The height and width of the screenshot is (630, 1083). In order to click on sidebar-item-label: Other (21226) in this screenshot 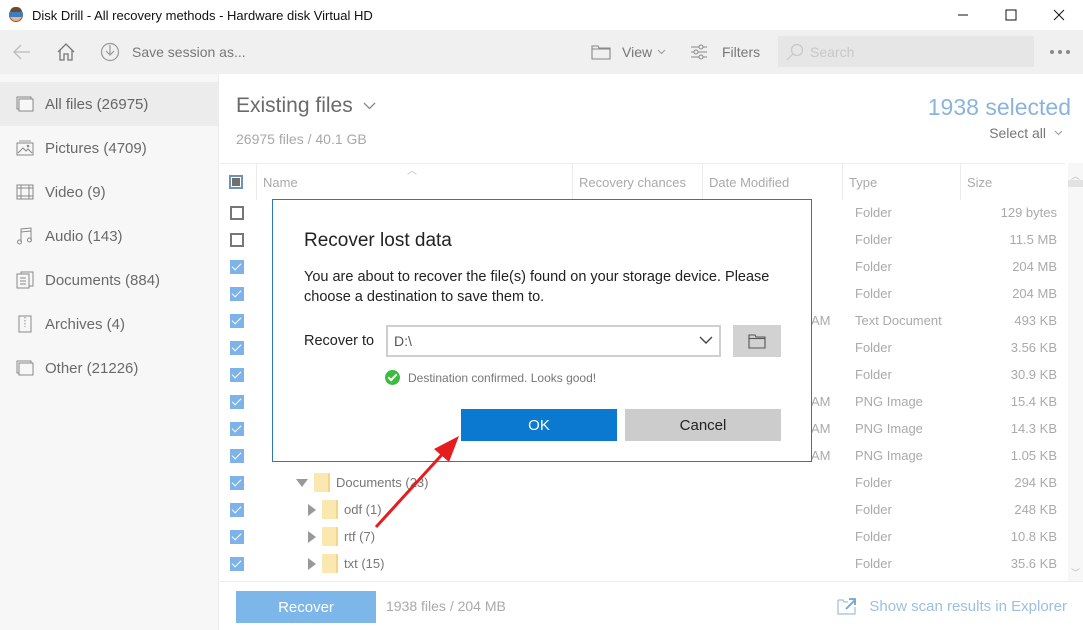, I will do `click(92, 368)`.